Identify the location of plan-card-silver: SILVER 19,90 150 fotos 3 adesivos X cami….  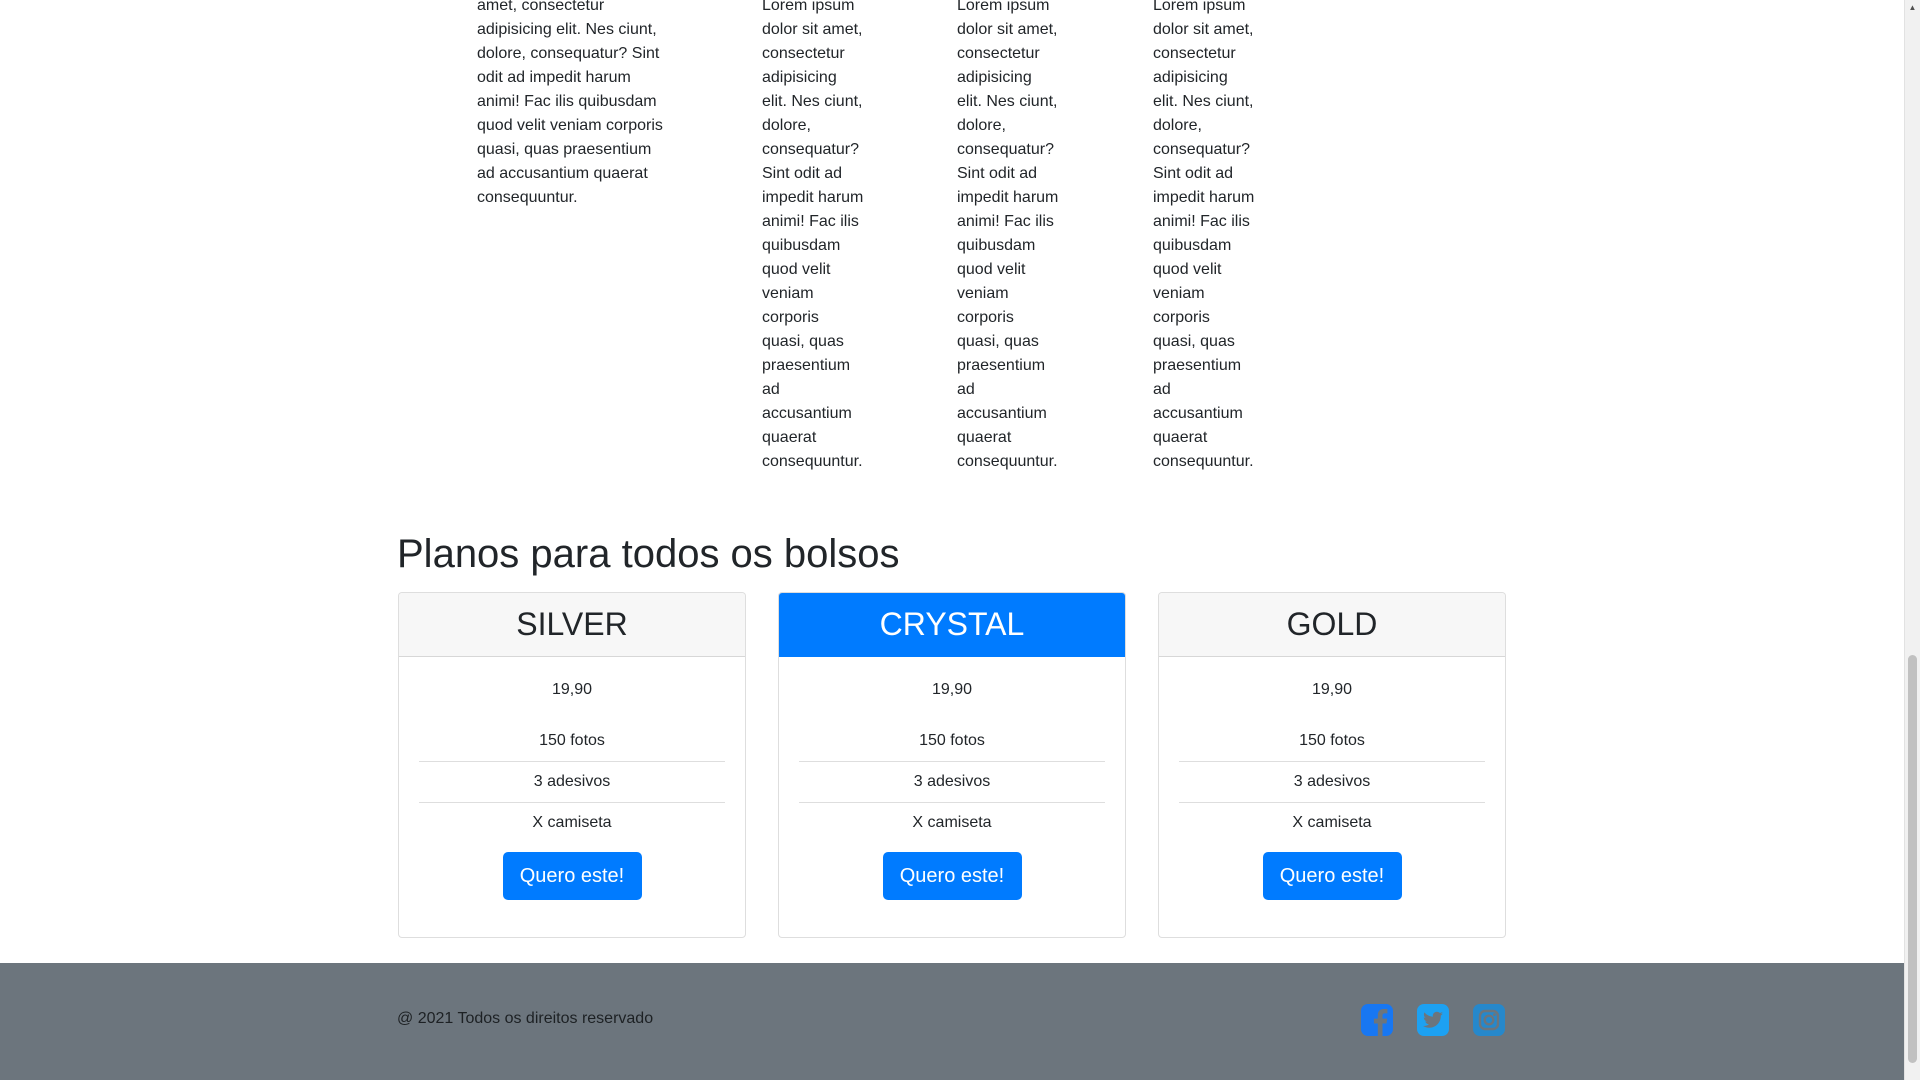
(572, 765).